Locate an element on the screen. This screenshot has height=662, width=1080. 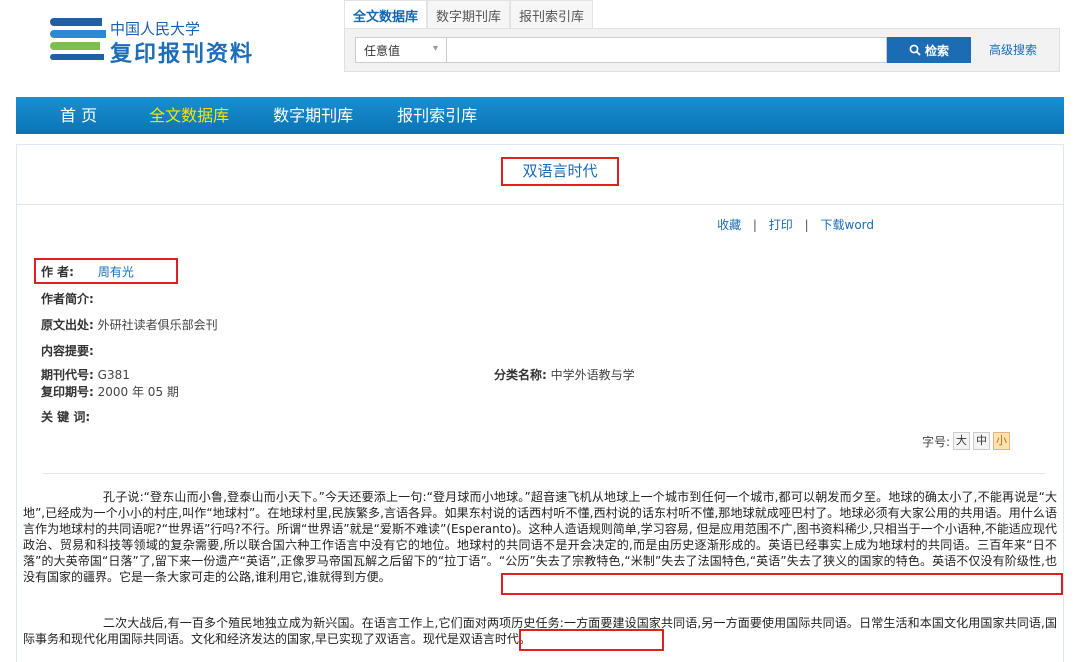
font-size-label: 字号: is located at coordinates (936, 441).